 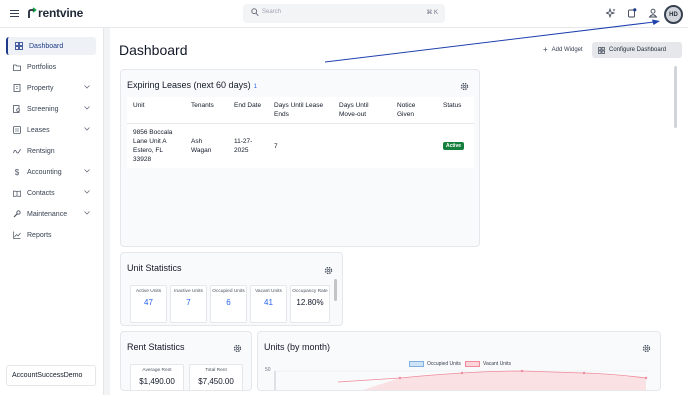 I want to click on chart-line-icon, so click(x=17, y=235).